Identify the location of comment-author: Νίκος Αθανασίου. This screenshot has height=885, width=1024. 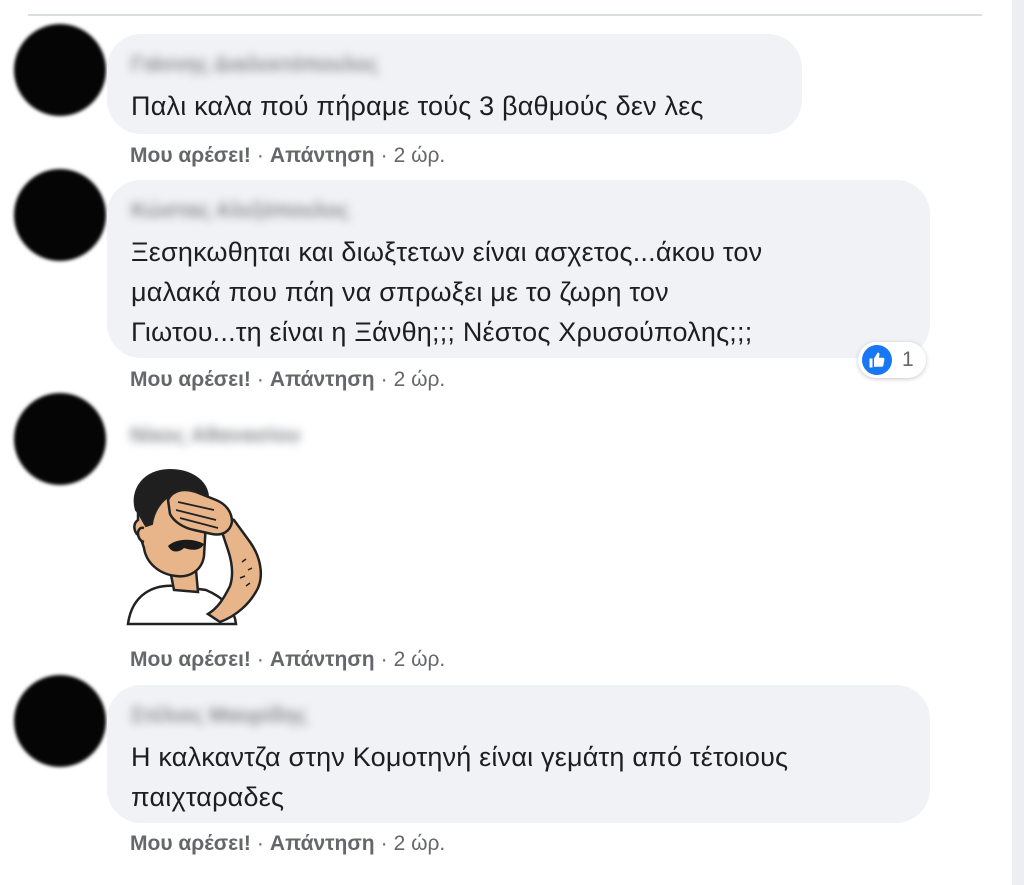
(215, 436).